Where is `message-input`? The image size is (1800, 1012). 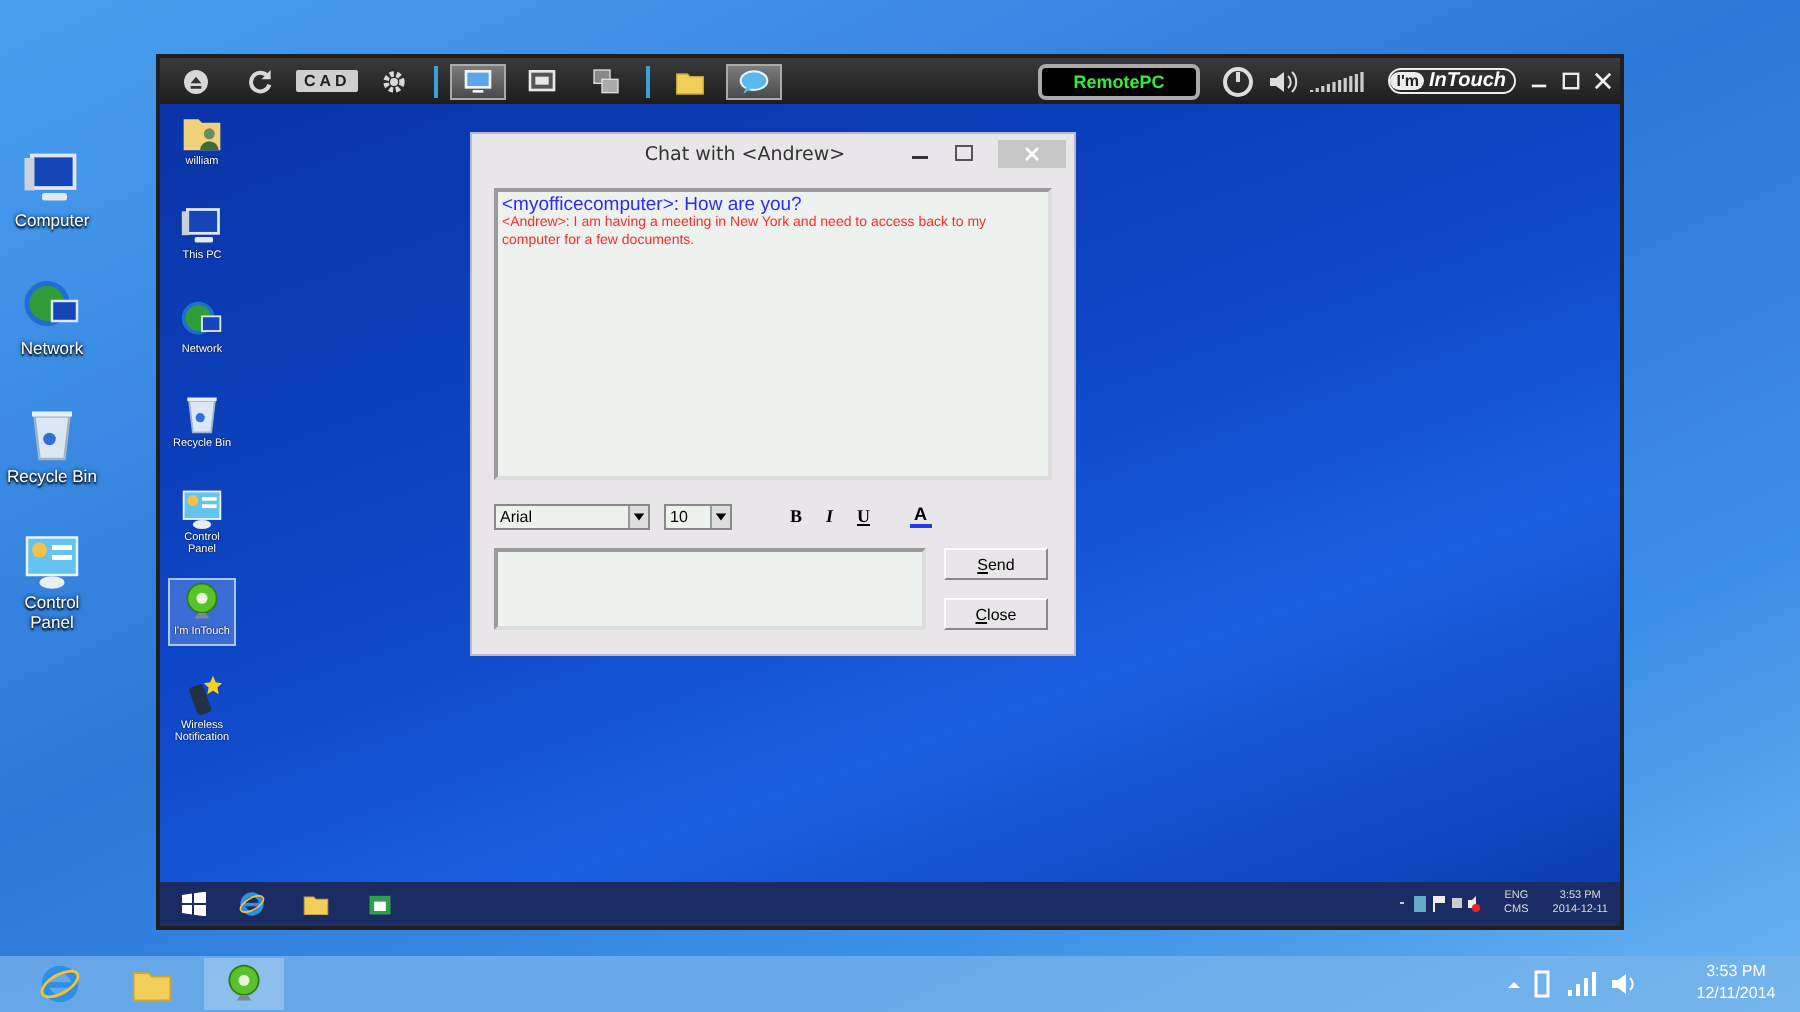
message-input is located at coordinates (710, 589).